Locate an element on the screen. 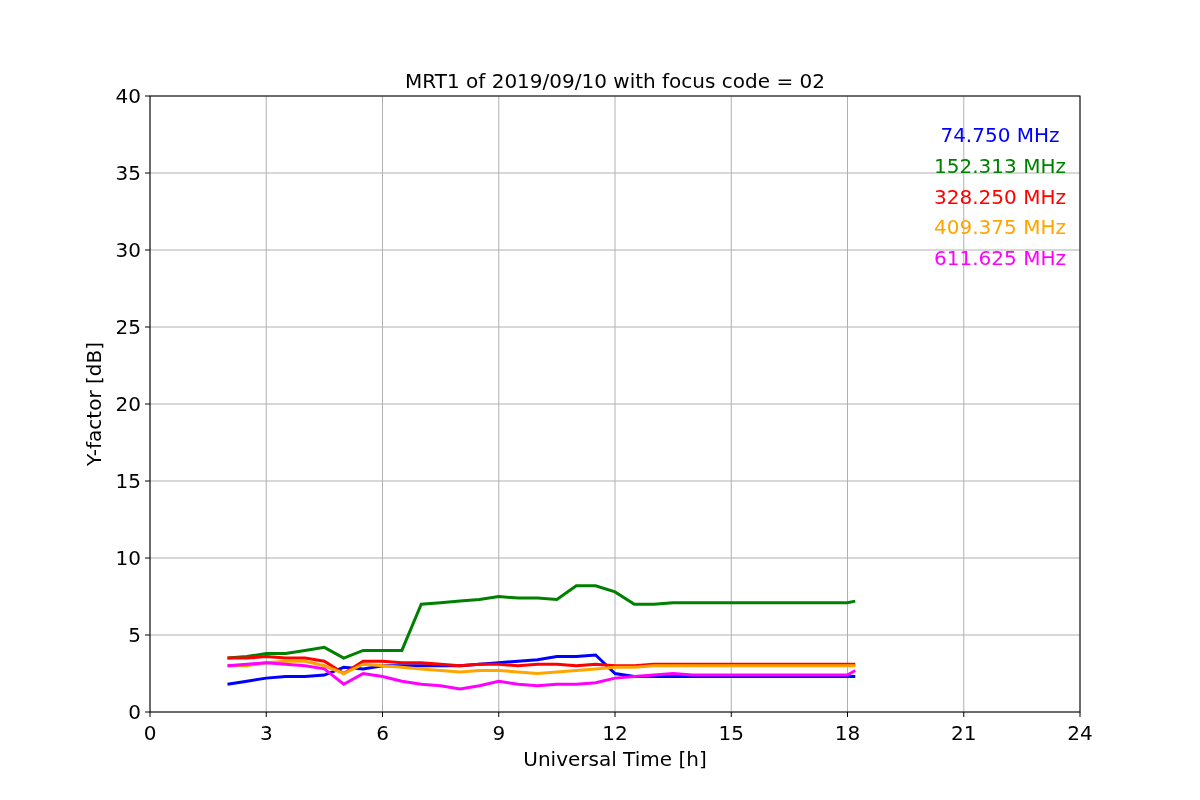 This screenshot has width=1200, height=800. x-tick-label: 9 is located at coordinates (499, 733).